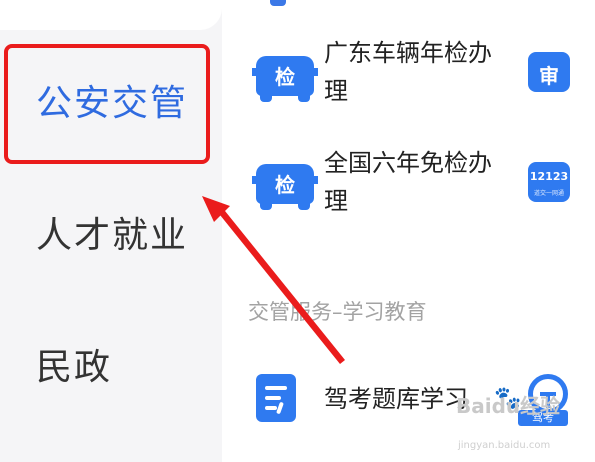 The height and width of the screenshot is (462, 595). I want to click on document-icon, so click(276, 398).